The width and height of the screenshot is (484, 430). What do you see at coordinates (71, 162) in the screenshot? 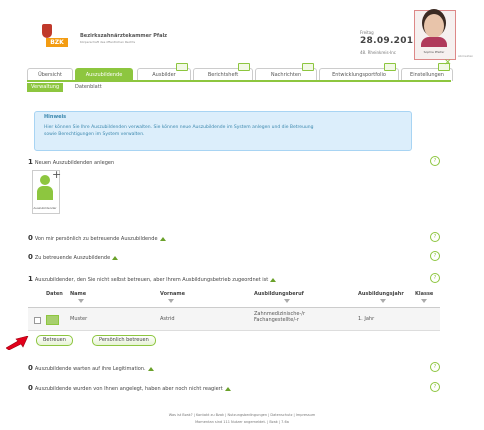
I see `section-new: 1 Neuen Auszubildenden anlegen` at bounding box center [71, 162].